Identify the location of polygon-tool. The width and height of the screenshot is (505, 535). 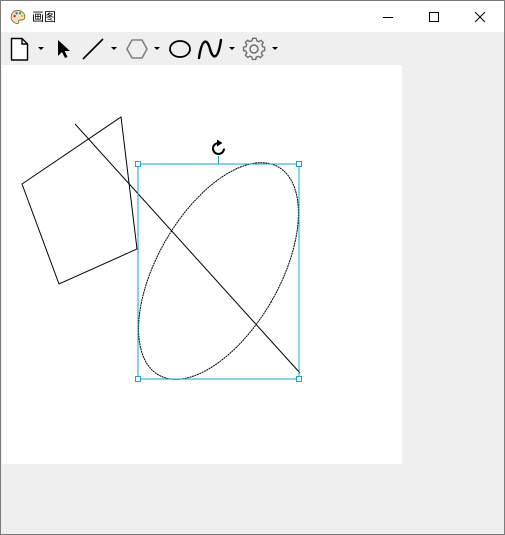
(144, 49).